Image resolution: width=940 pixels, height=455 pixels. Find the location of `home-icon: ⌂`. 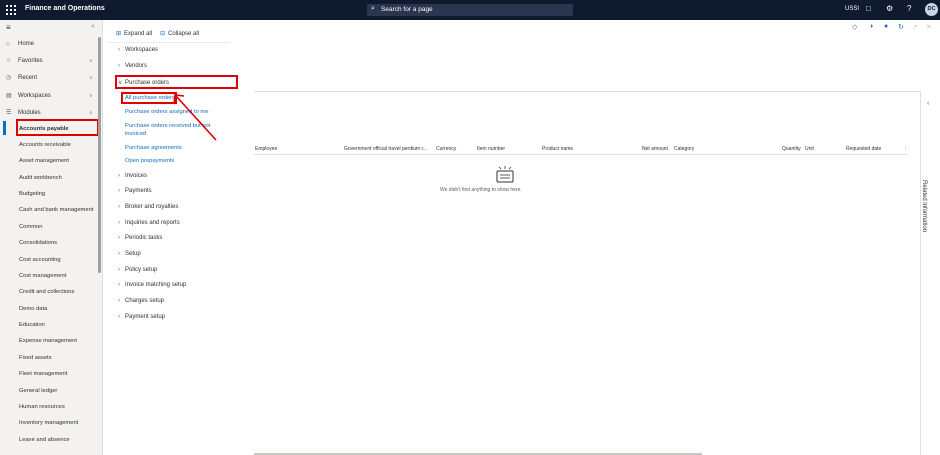

home-icon: ⌂ is located at coordinates (8, 44).